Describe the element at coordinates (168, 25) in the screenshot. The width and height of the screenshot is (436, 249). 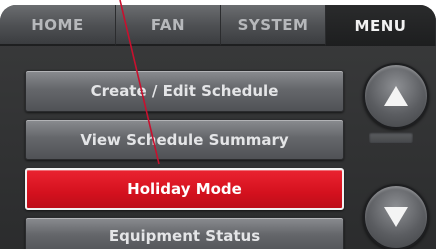
I see `tab-fan: FAN` at that location.